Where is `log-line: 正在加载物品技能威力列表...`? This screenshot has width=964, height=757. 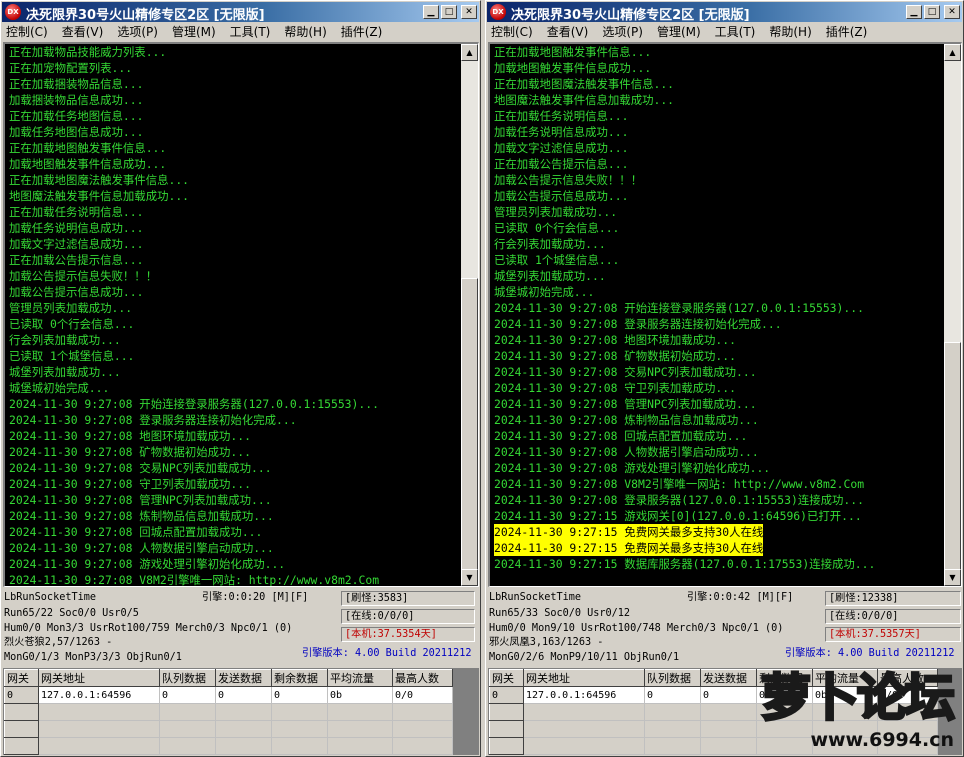
log-line: 正在加载物品技能威力列表... is located at coordinates (234, 52).